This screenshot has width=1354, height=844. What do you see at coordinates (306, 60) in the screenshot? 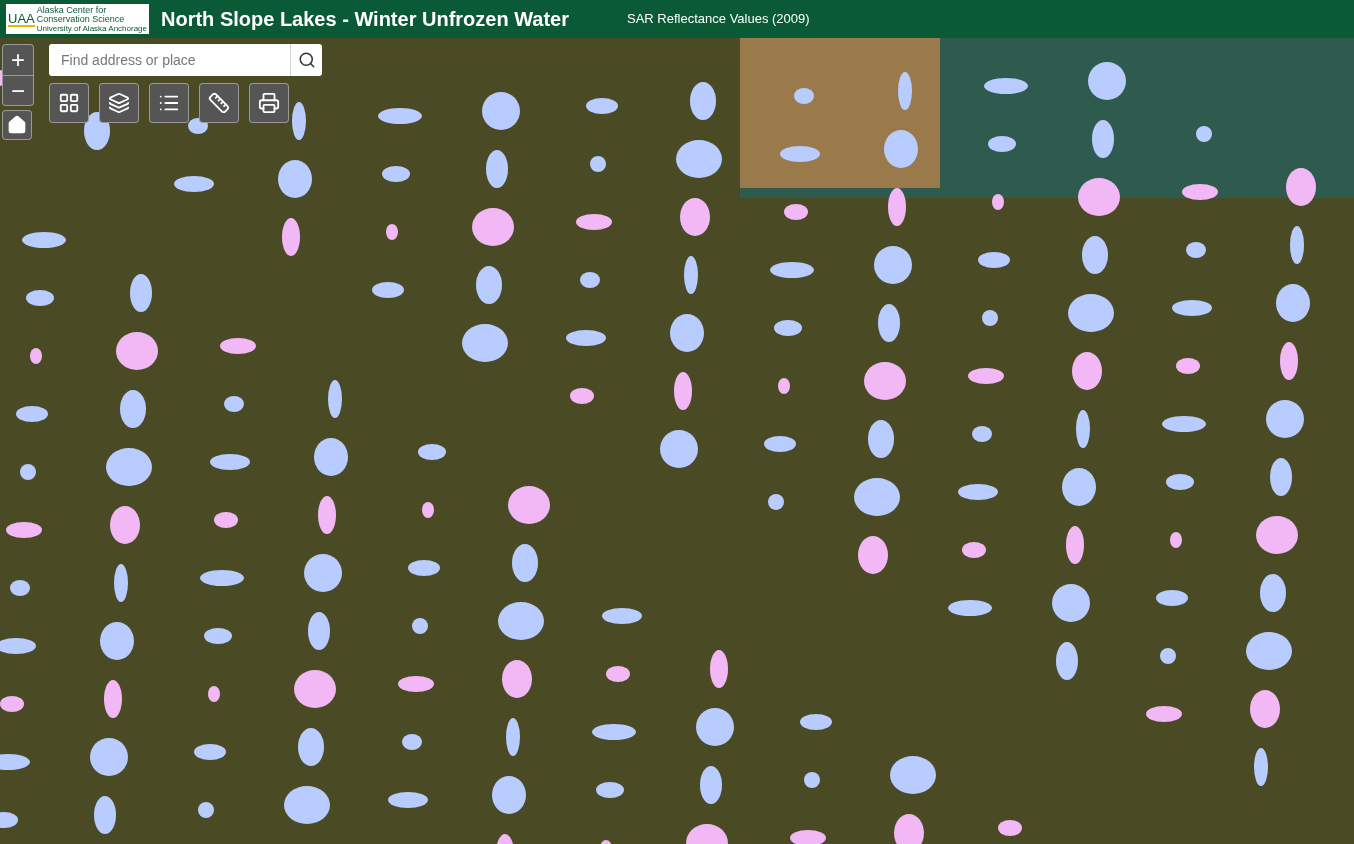
I see `search-icon` at bounding box center [306, 60].